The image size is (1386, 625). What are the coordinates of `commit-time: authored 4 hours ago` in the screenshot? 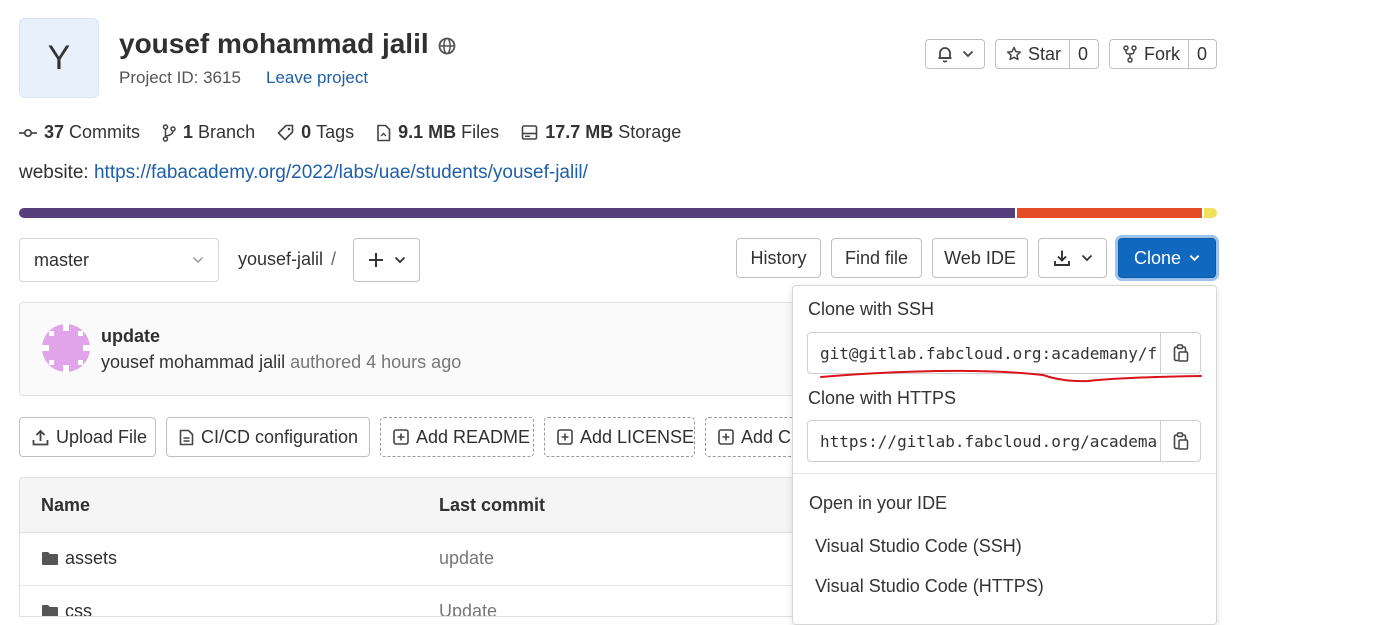 It's located at (373, 362).